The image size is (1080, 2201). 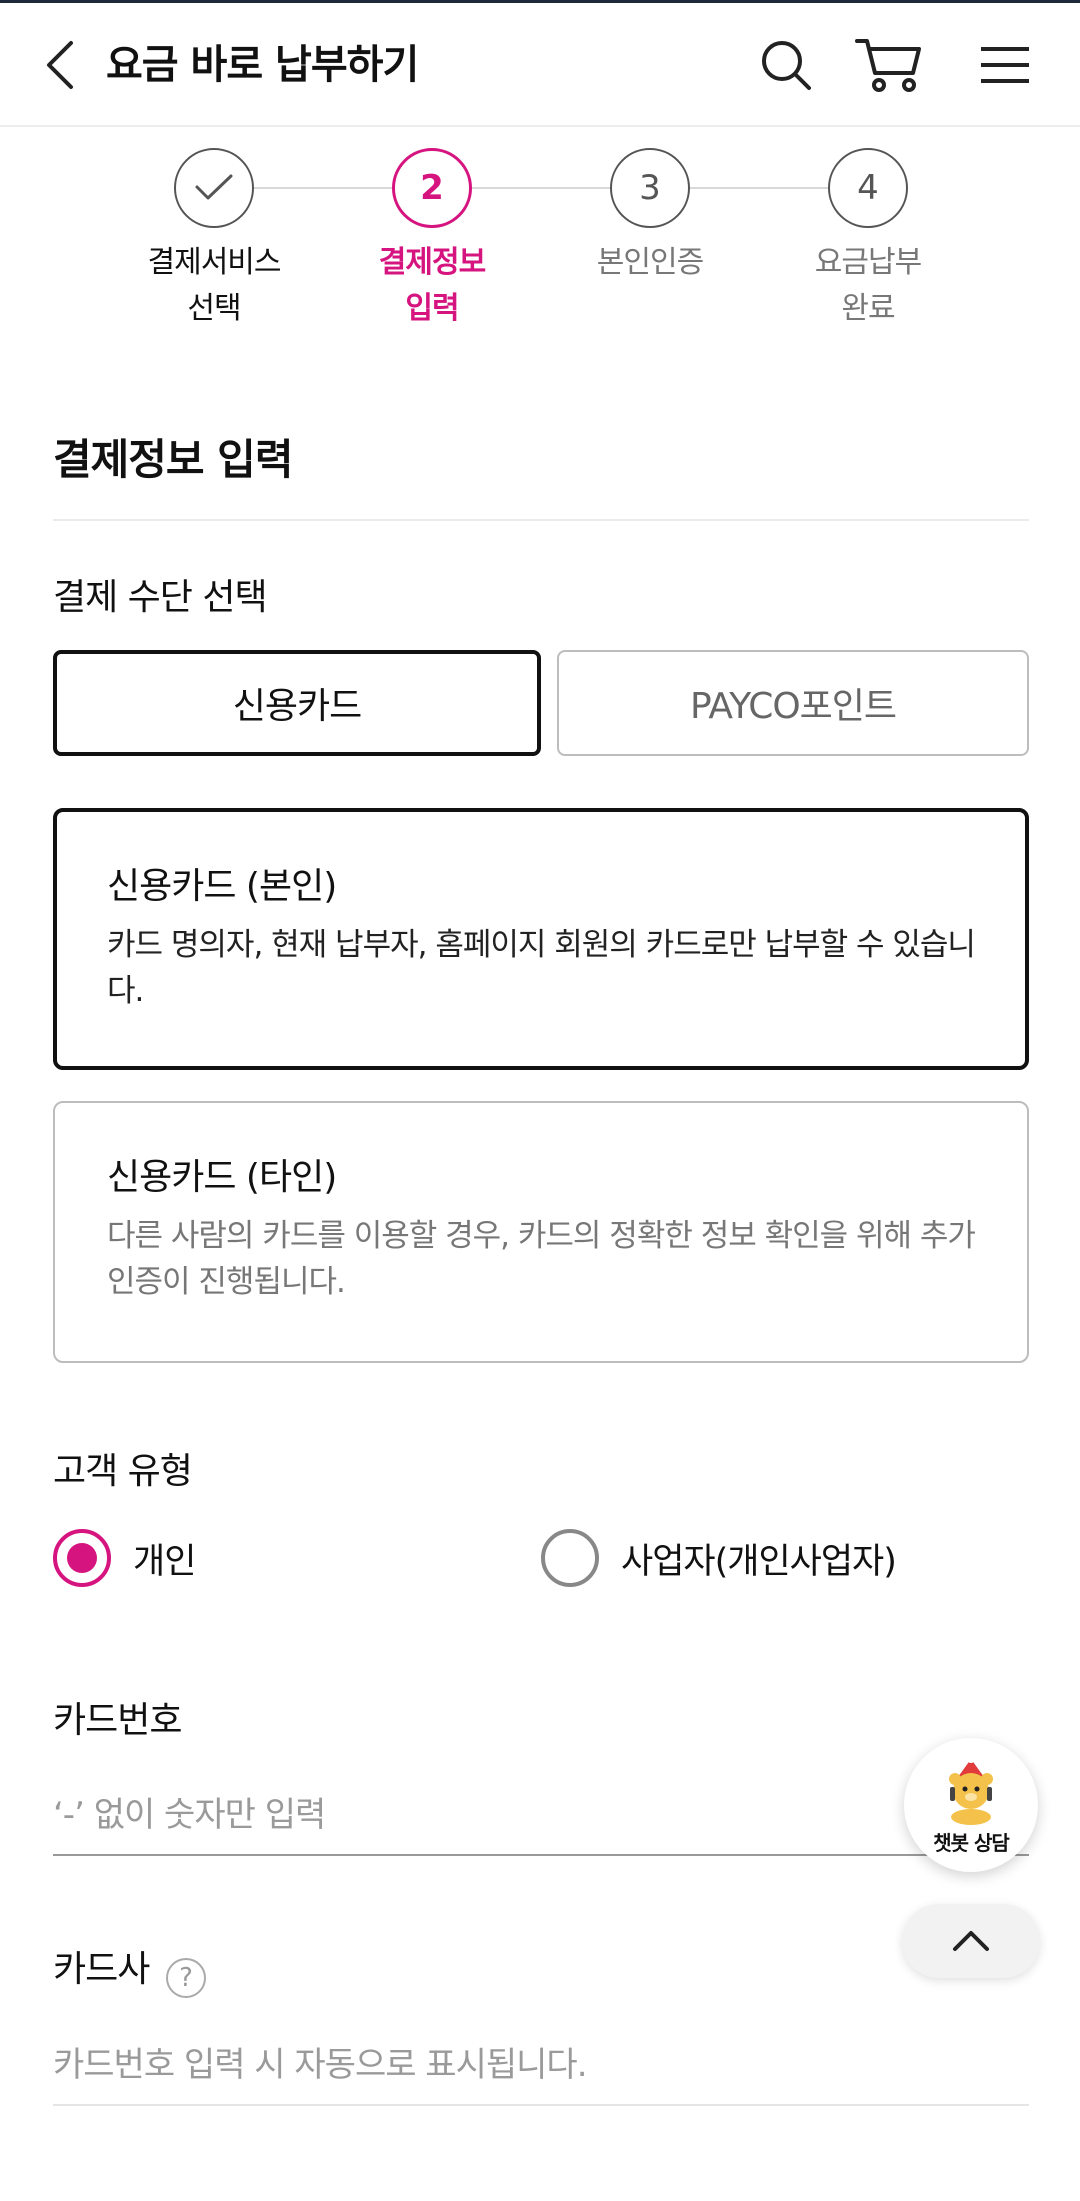 What do you see at coordinates (222, 1177) in the screenshot?
I see `card-other-title: 신용카드 (타인)` at bounding box center [222, 1177].